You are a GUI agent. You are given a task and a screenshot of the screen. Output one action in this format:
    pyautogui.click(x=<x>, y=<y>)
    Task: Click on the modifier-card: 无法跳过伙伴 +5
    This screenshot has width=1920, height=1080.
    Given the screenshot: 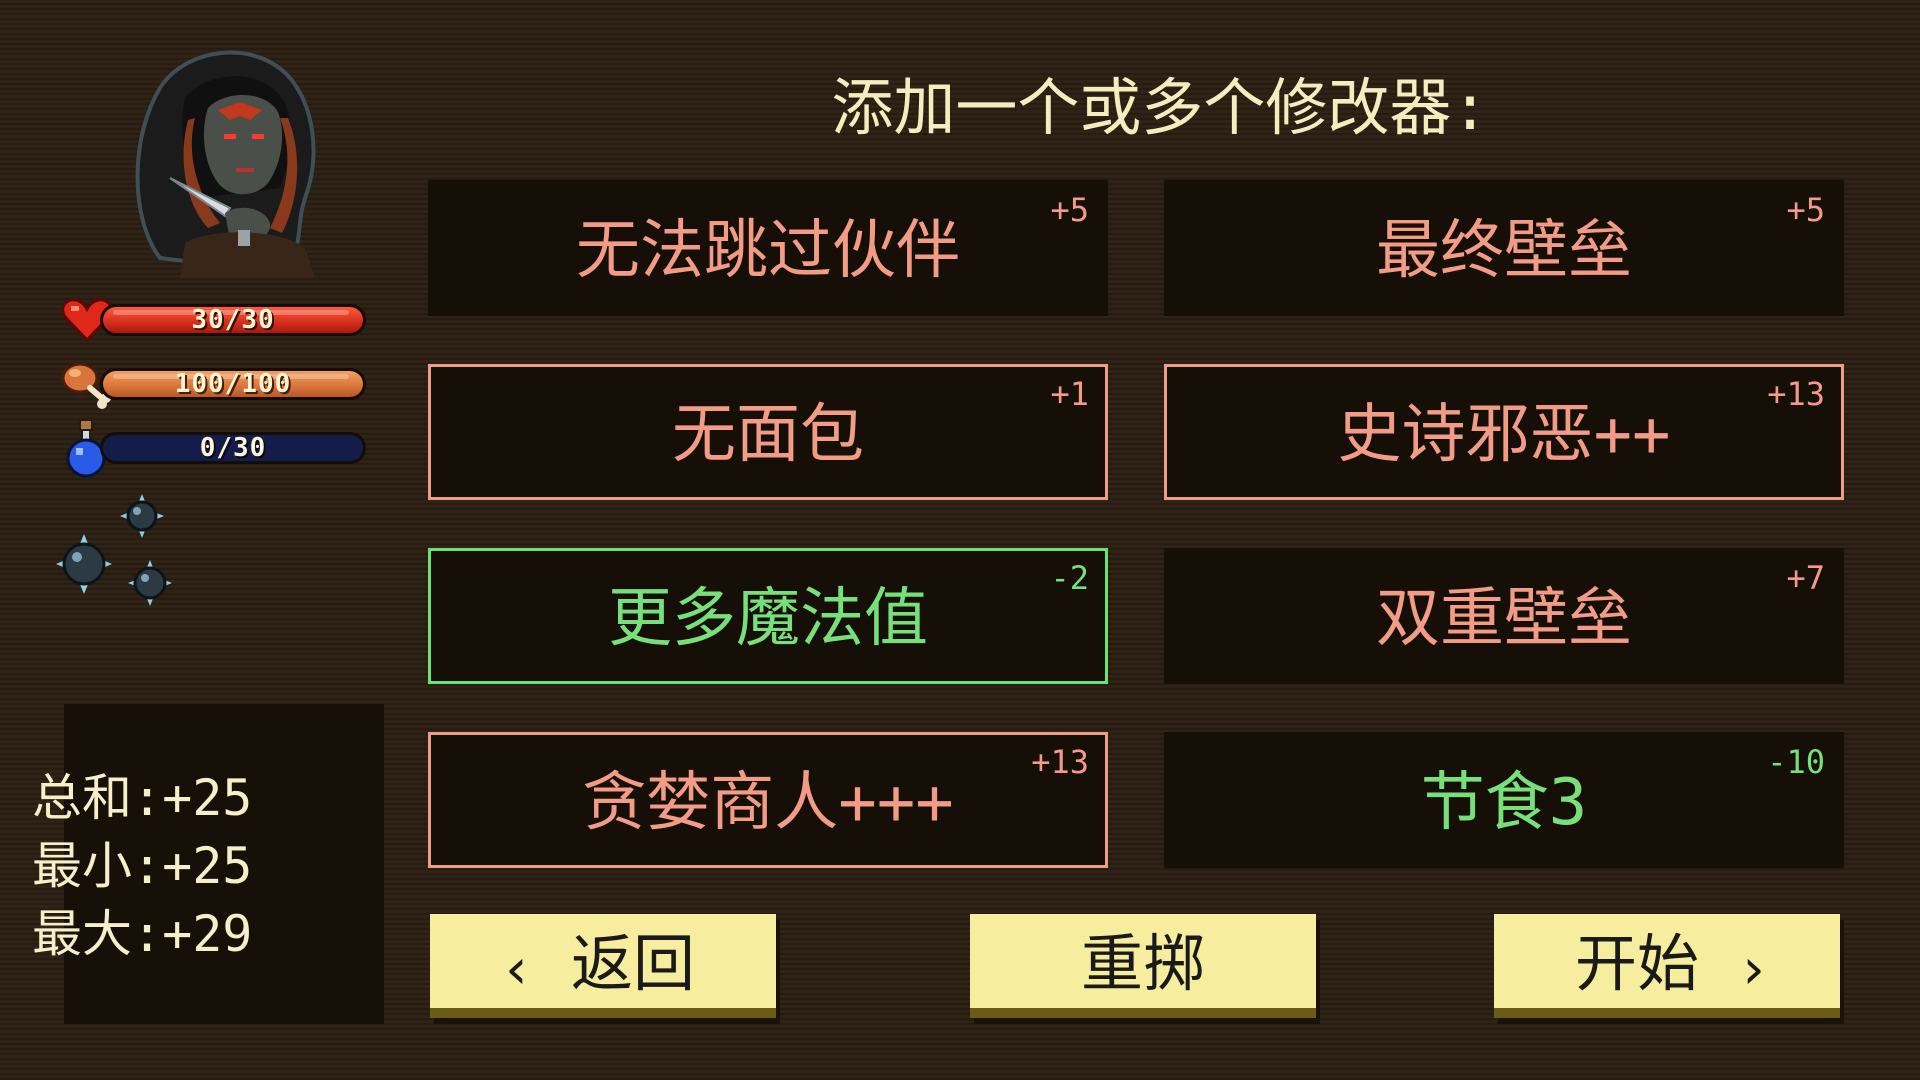 What is the action you would take?
    pyautogui.click(x=768, y=248)
    